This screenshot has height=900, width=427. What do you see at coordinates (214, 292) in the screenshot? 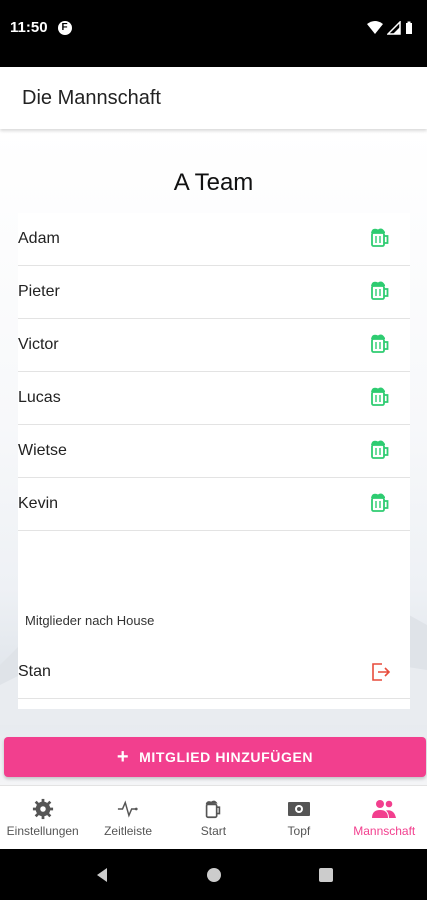
I see `list-item: Pieter` at bounding box center [214, 292].